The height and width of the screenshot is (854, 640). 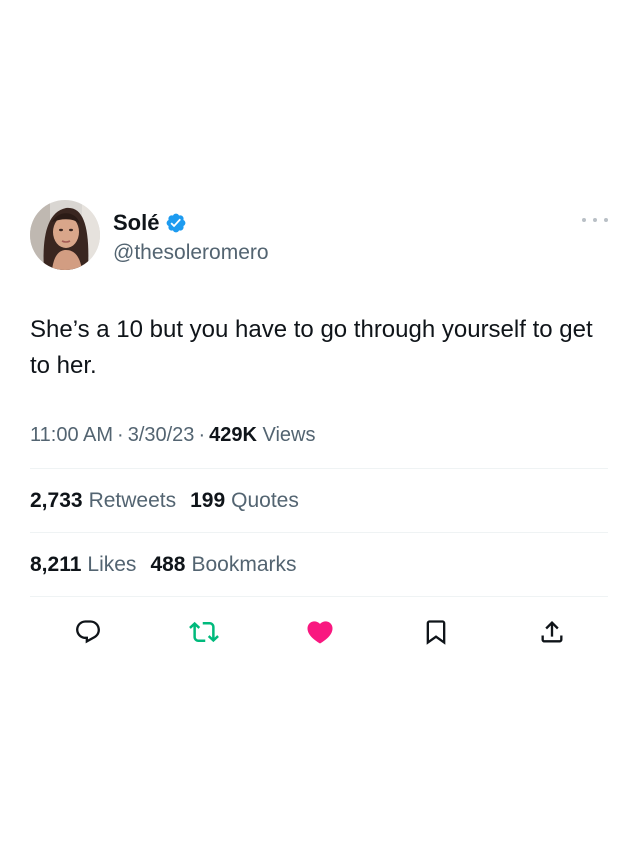 I want to click on reply-button, so click(x=88, y=632).